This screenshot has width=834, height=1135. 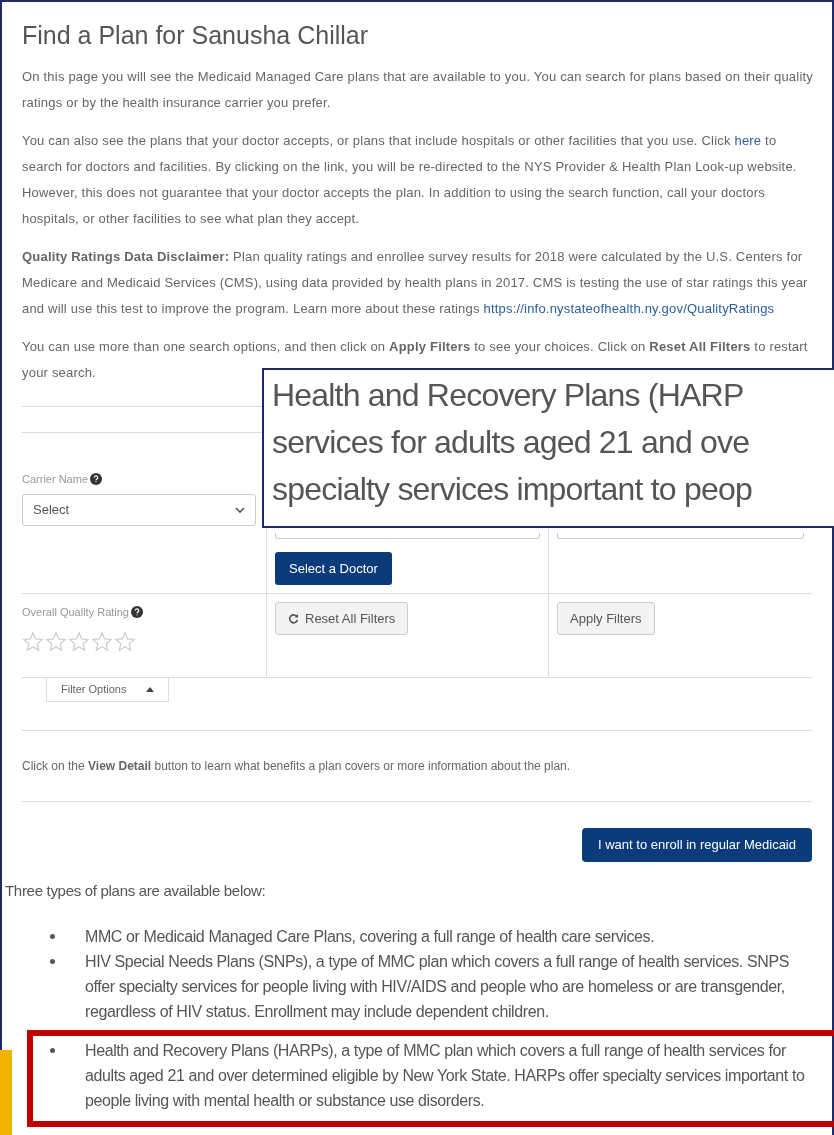 I want to click on carrier-select: Select, so click(x=139, y=509).